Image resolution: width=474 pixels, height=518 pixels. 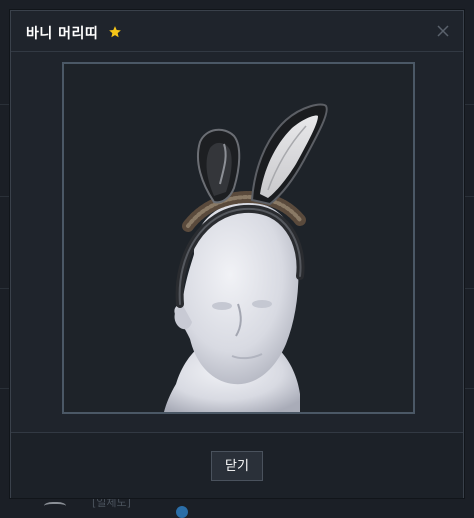 What do you see at coordinates (237, 31) in the screenshot?
I see `modal-header: 바니 머리띠` at bounding box center [237, 31].